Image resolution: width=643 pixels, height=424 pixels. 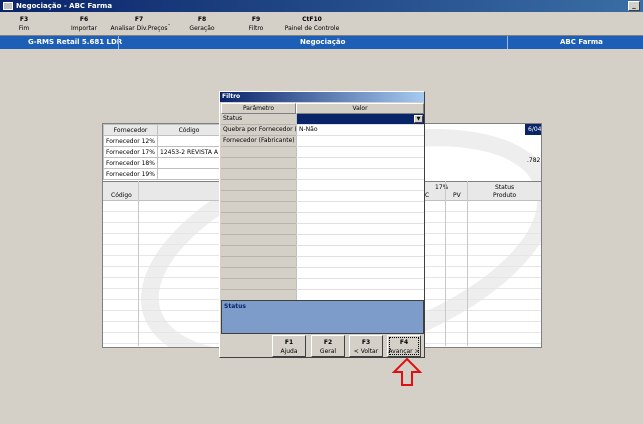 What do you see at coordinates (404, 351) in the screenshot?
I see `button-label: Avançar >` at bounding box center [404, 351].